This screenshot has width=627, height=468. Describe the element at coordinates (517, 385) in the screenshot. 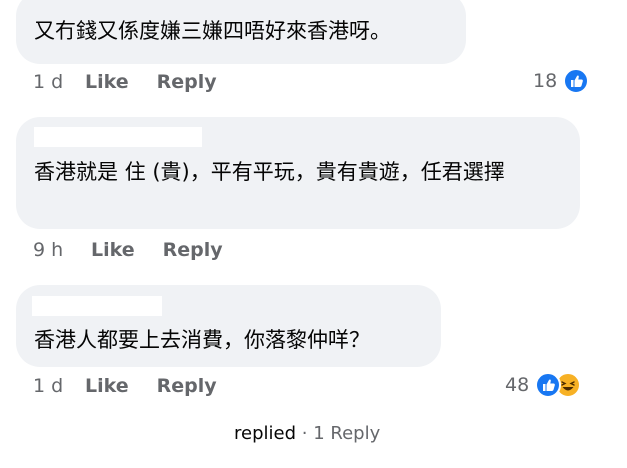

I see `reaction-count: 48` at that location.